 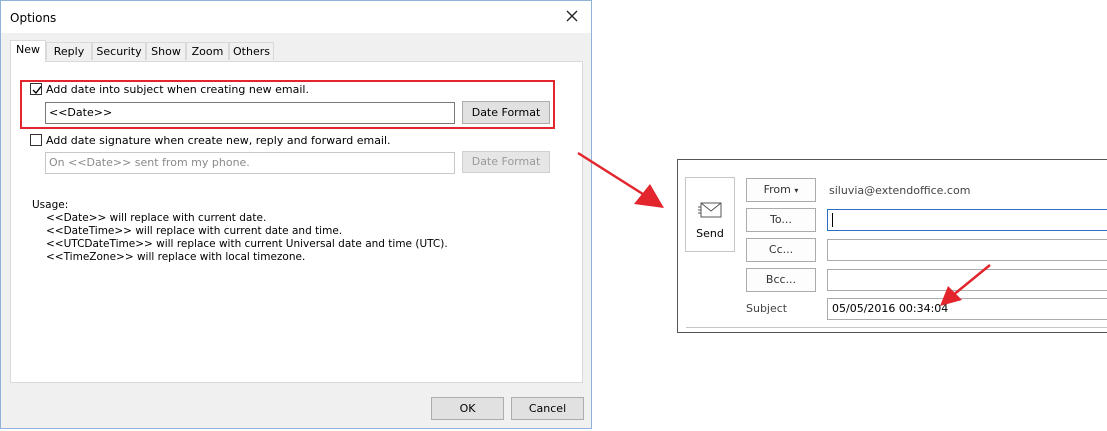 I want to click on signature-date-input: On <<Date>> sent from my phone., so click(x=250, y=163).